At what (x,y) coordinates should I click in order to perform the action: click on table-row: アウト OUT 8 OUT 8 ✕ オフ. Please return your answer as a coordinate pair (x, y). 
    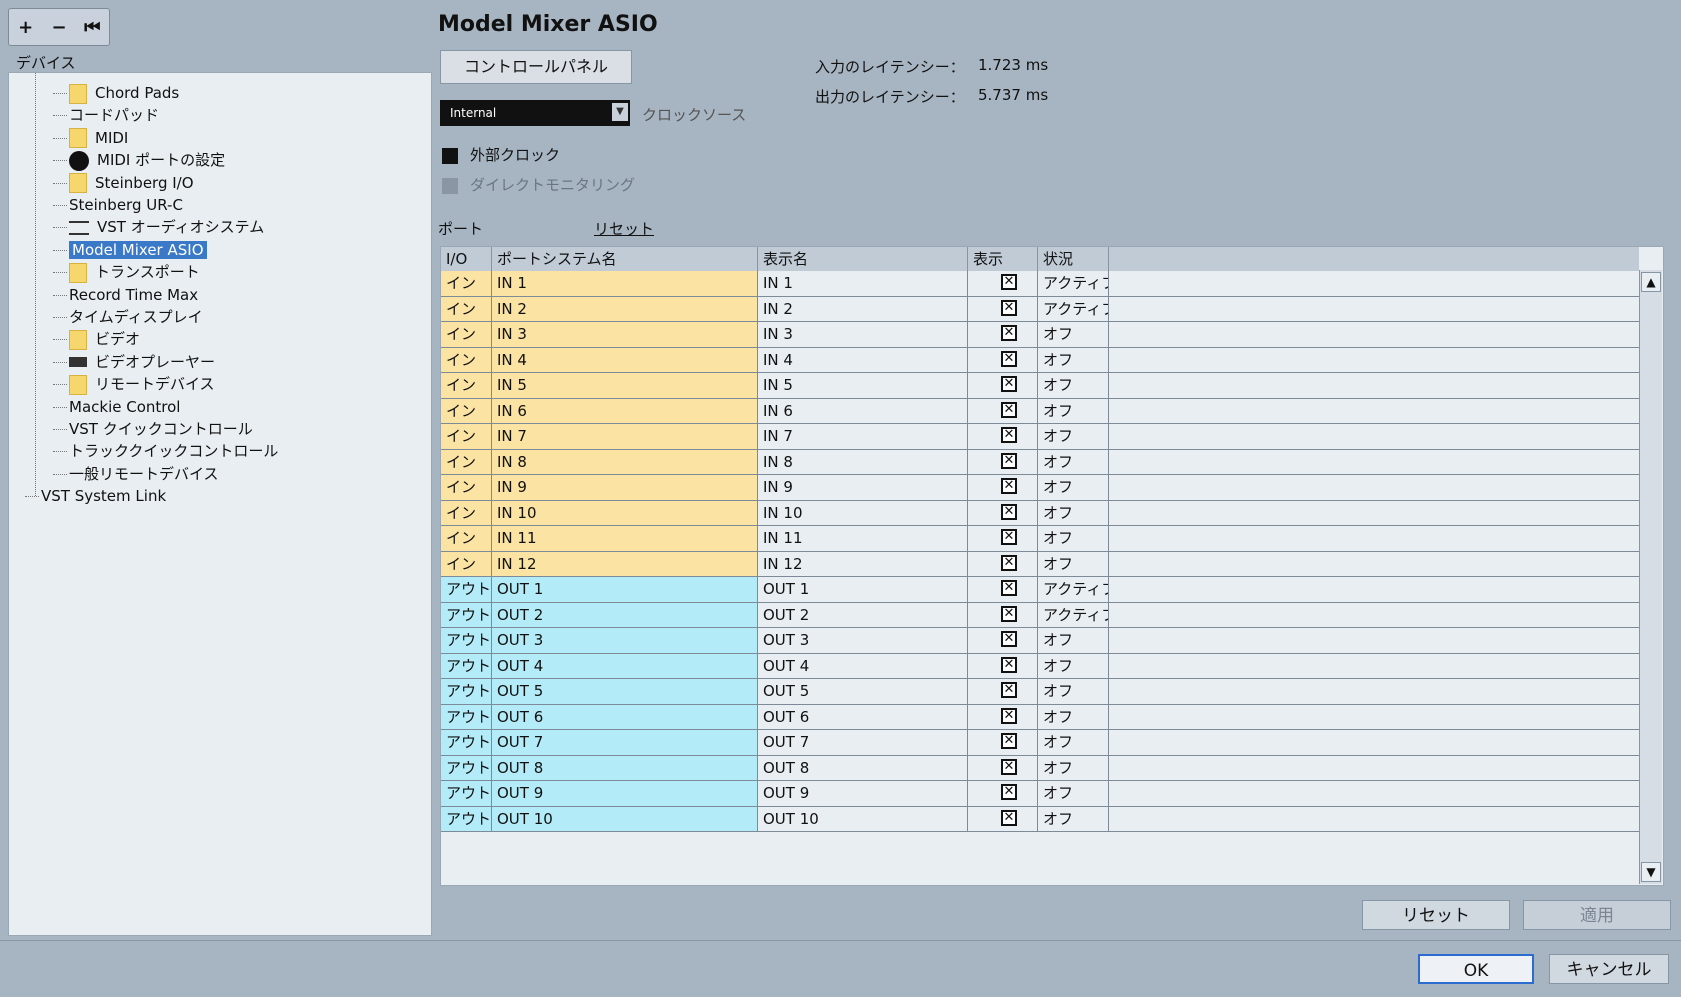
    Looking at the image, I should click on (1041, 768).